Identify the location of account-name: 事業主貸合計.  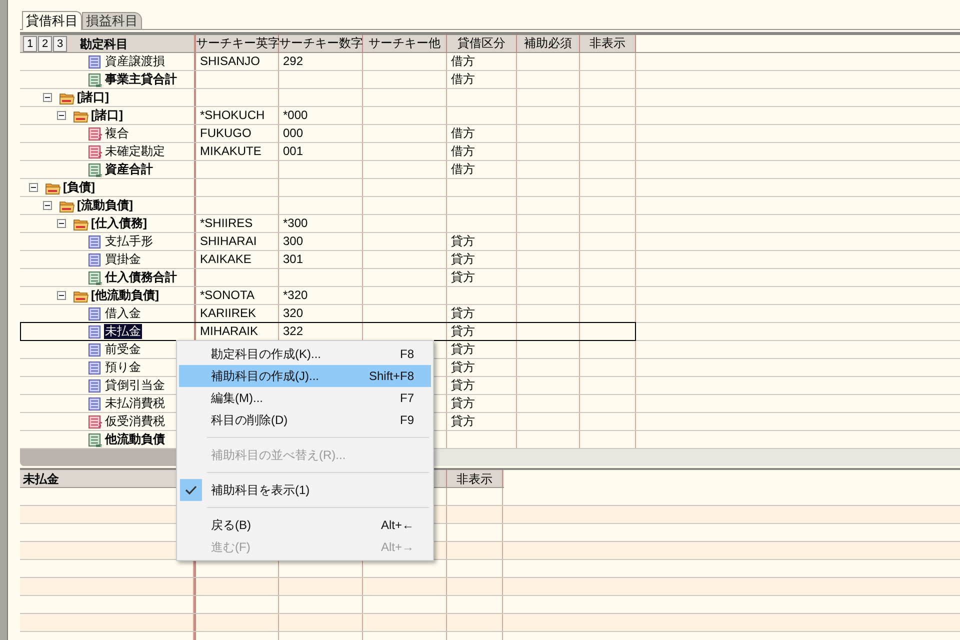
(141, 79).